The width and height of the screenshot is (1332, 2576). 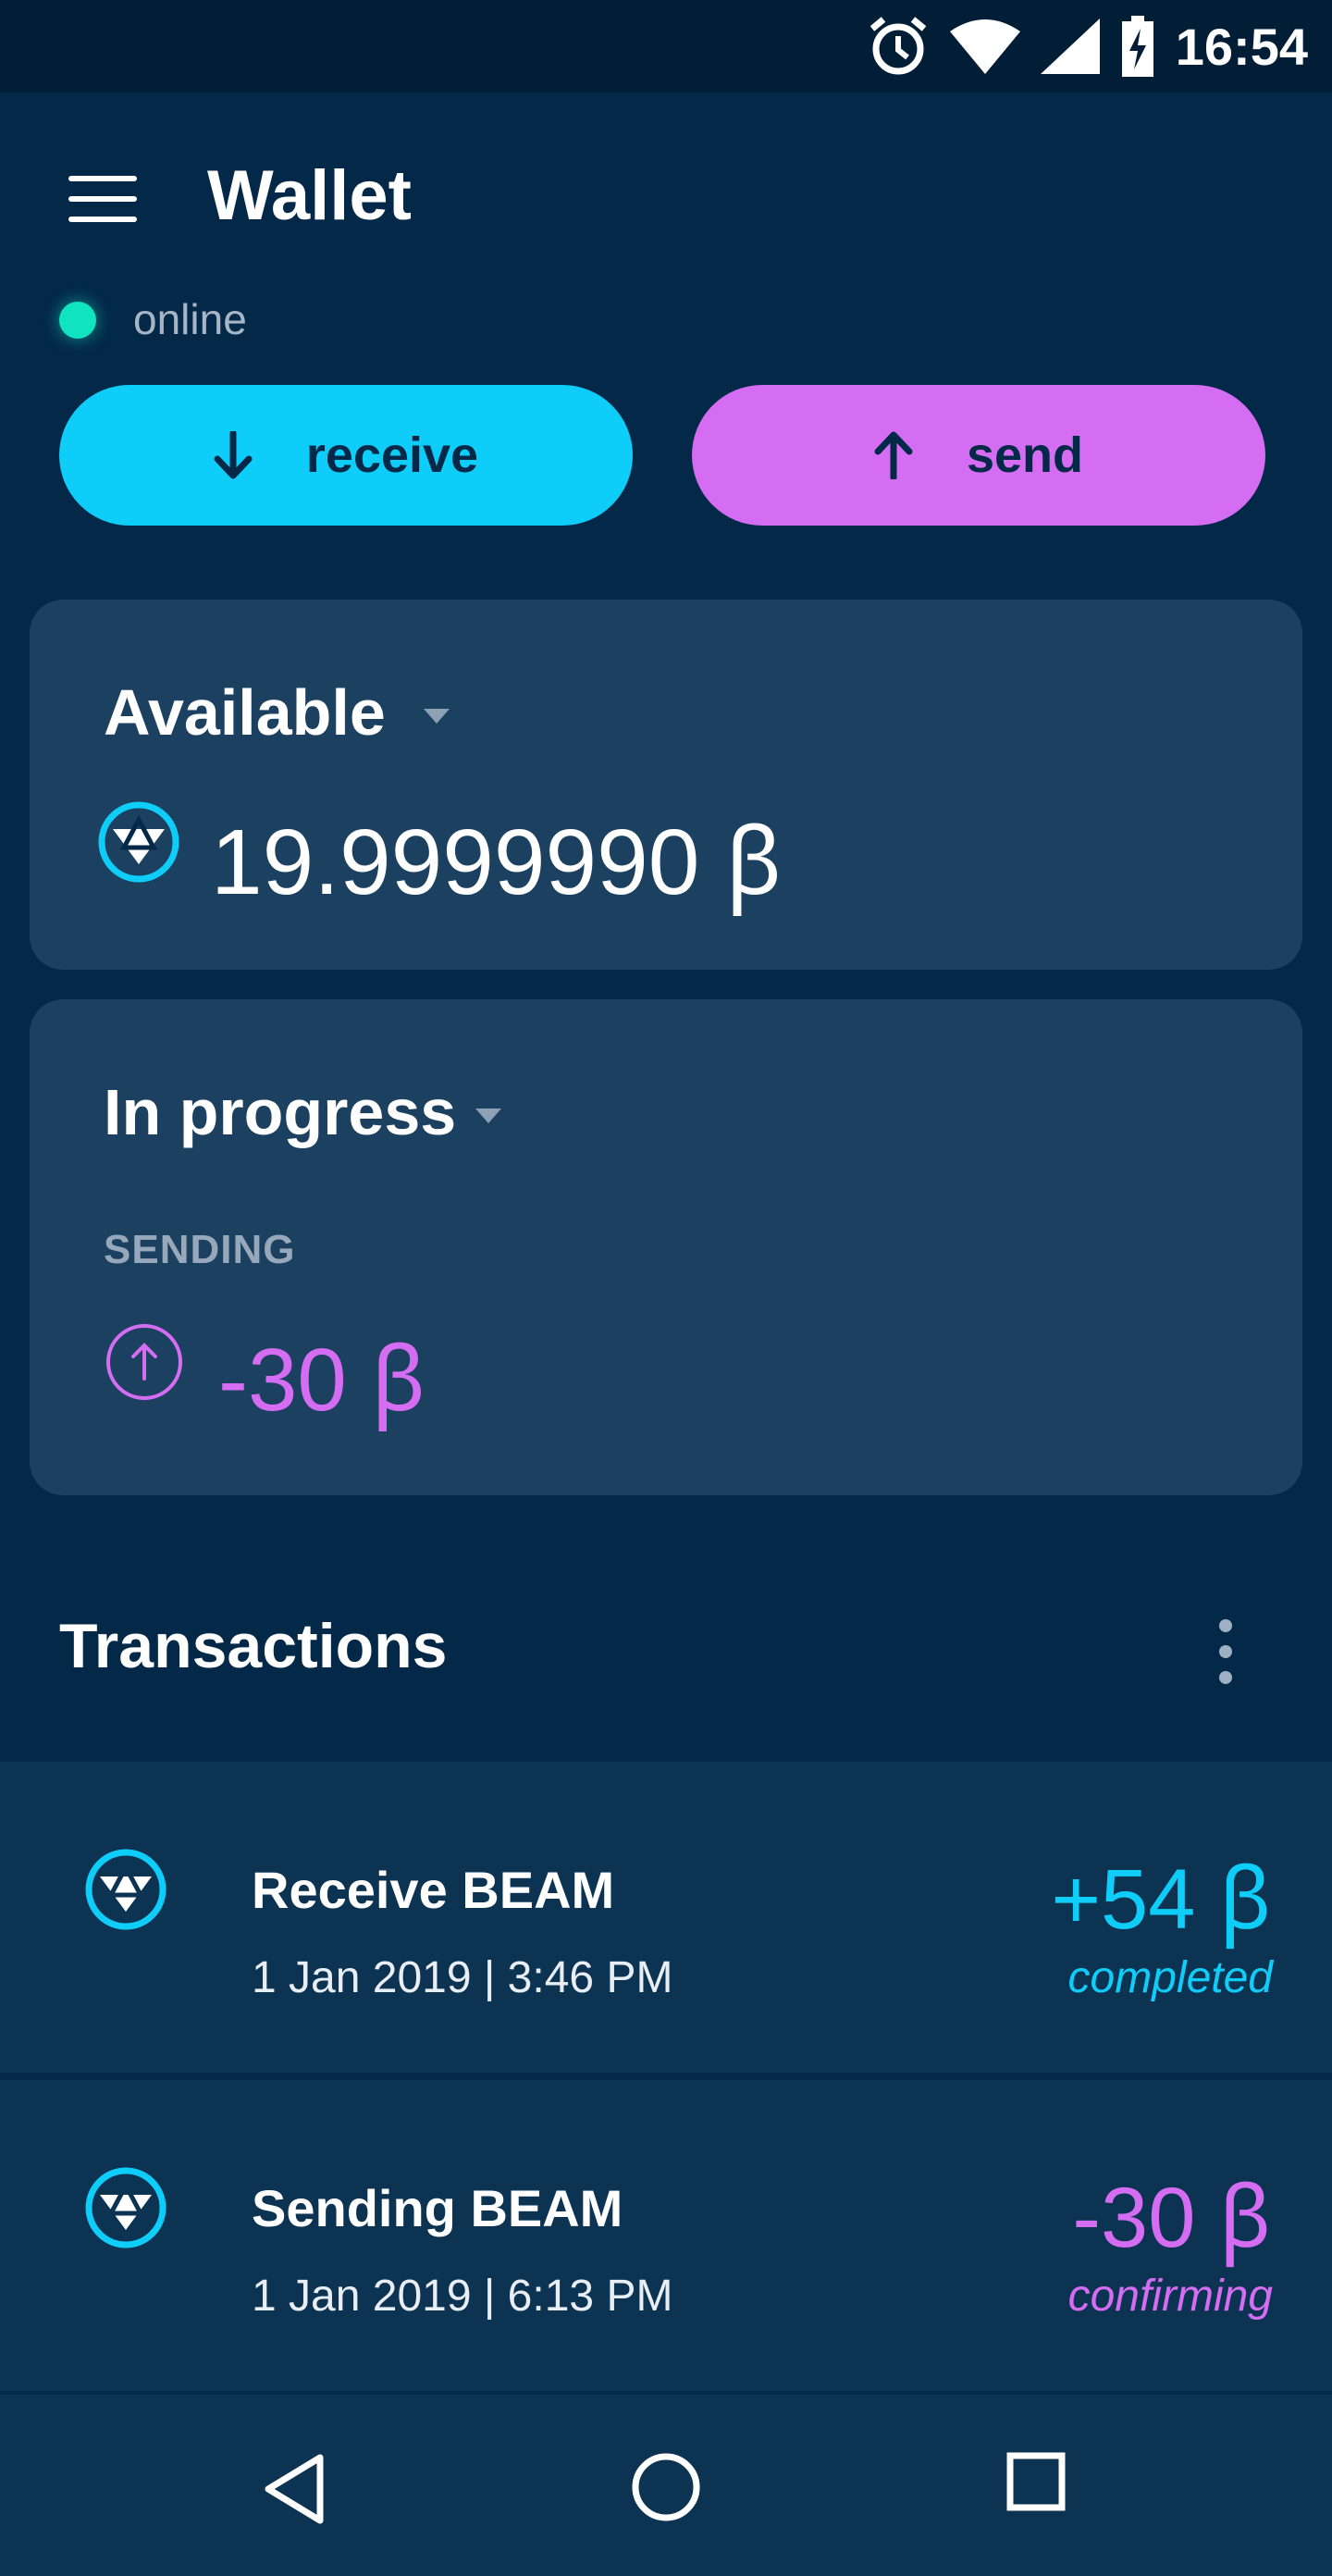 What do you see at coordinates (1070, 47) in the screenshot?
I see `signal-icon` at bounding box center [1070, 47].